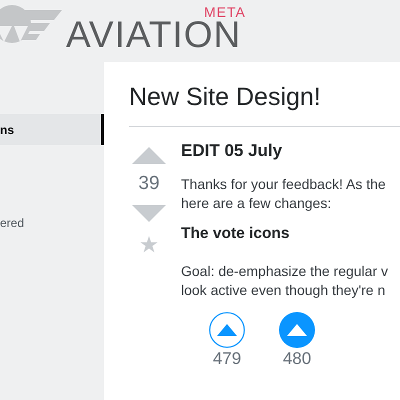 The image size is (400, 400). What do you see at coordinates (284, 281) in the screenshot?
I see `goal-paragraph: Goal: de-emphasize the regular v look active even though they're n` at bounding box center [284, 281].